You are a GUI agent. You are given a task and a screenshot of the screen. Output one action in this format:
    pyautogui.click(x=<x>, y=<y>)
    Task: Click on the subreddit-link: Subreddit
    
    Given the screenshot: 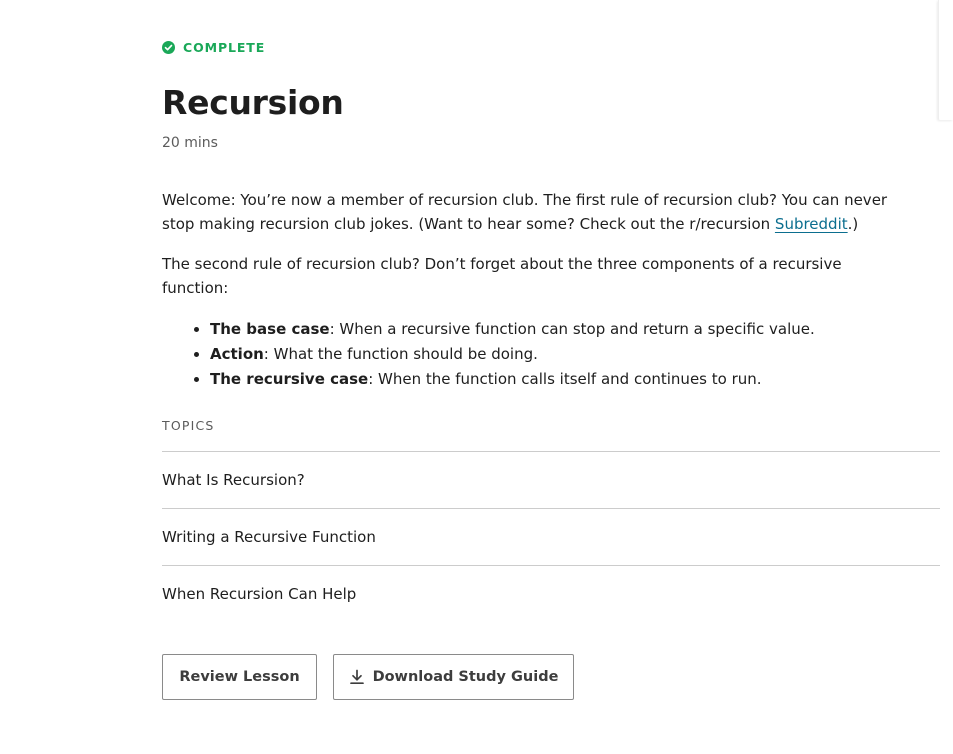 What is the action you would take?
    pyautogui.click(x=811, y=224)
    